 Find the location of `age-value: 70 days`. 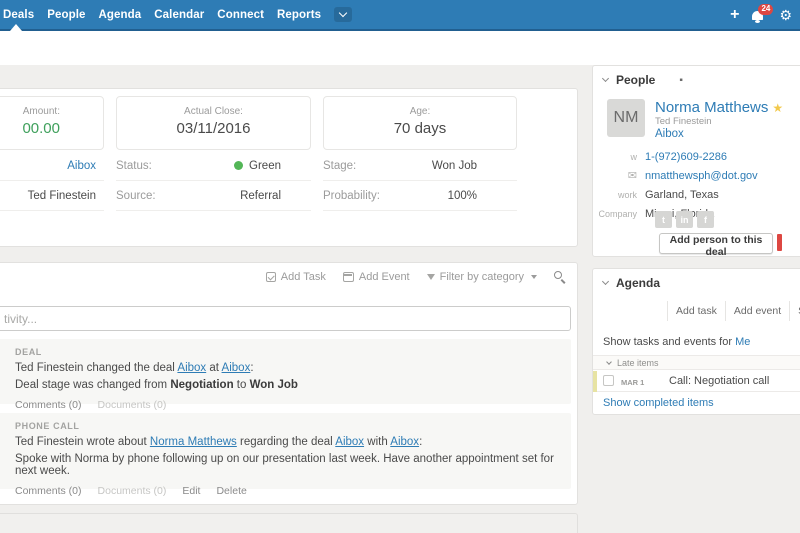

age-value: 70 days is located at coordinates (420, 128).